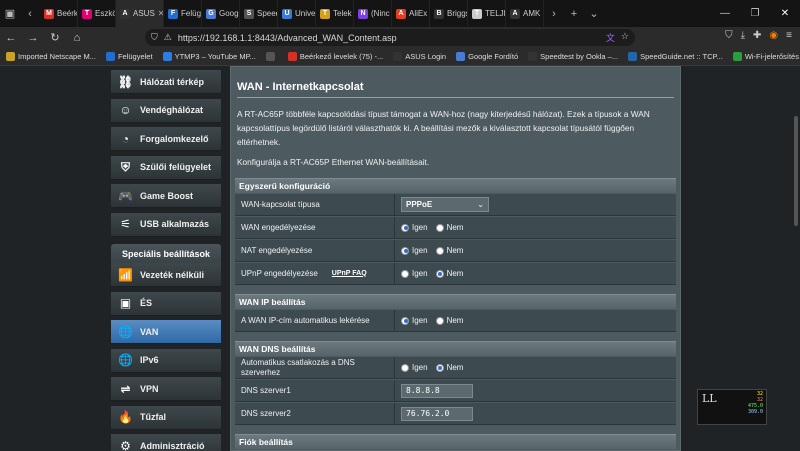 This screenshot has height=451, width=800. What do you see at coordinates (610, 37) in the screenshot?
I see `translate-icon: 文` at bounding box center [610, 37].